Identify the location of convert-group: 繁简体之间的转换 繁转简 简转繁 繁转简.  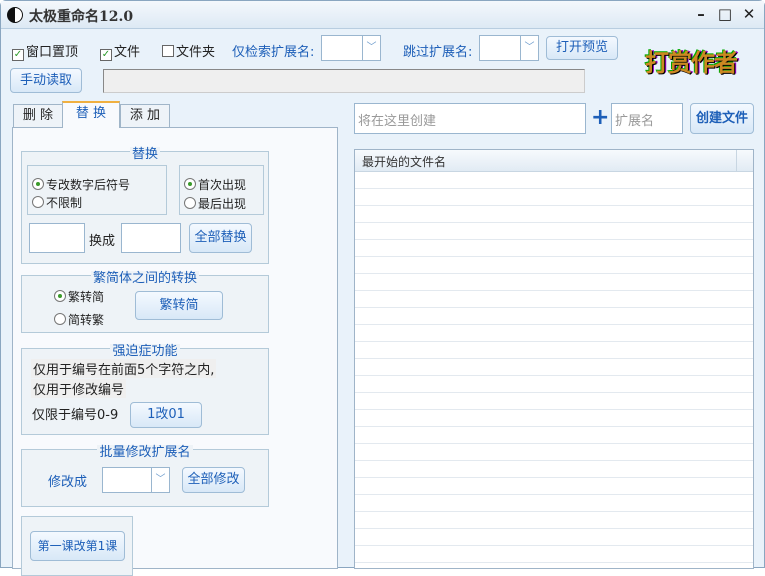
(145, 302).